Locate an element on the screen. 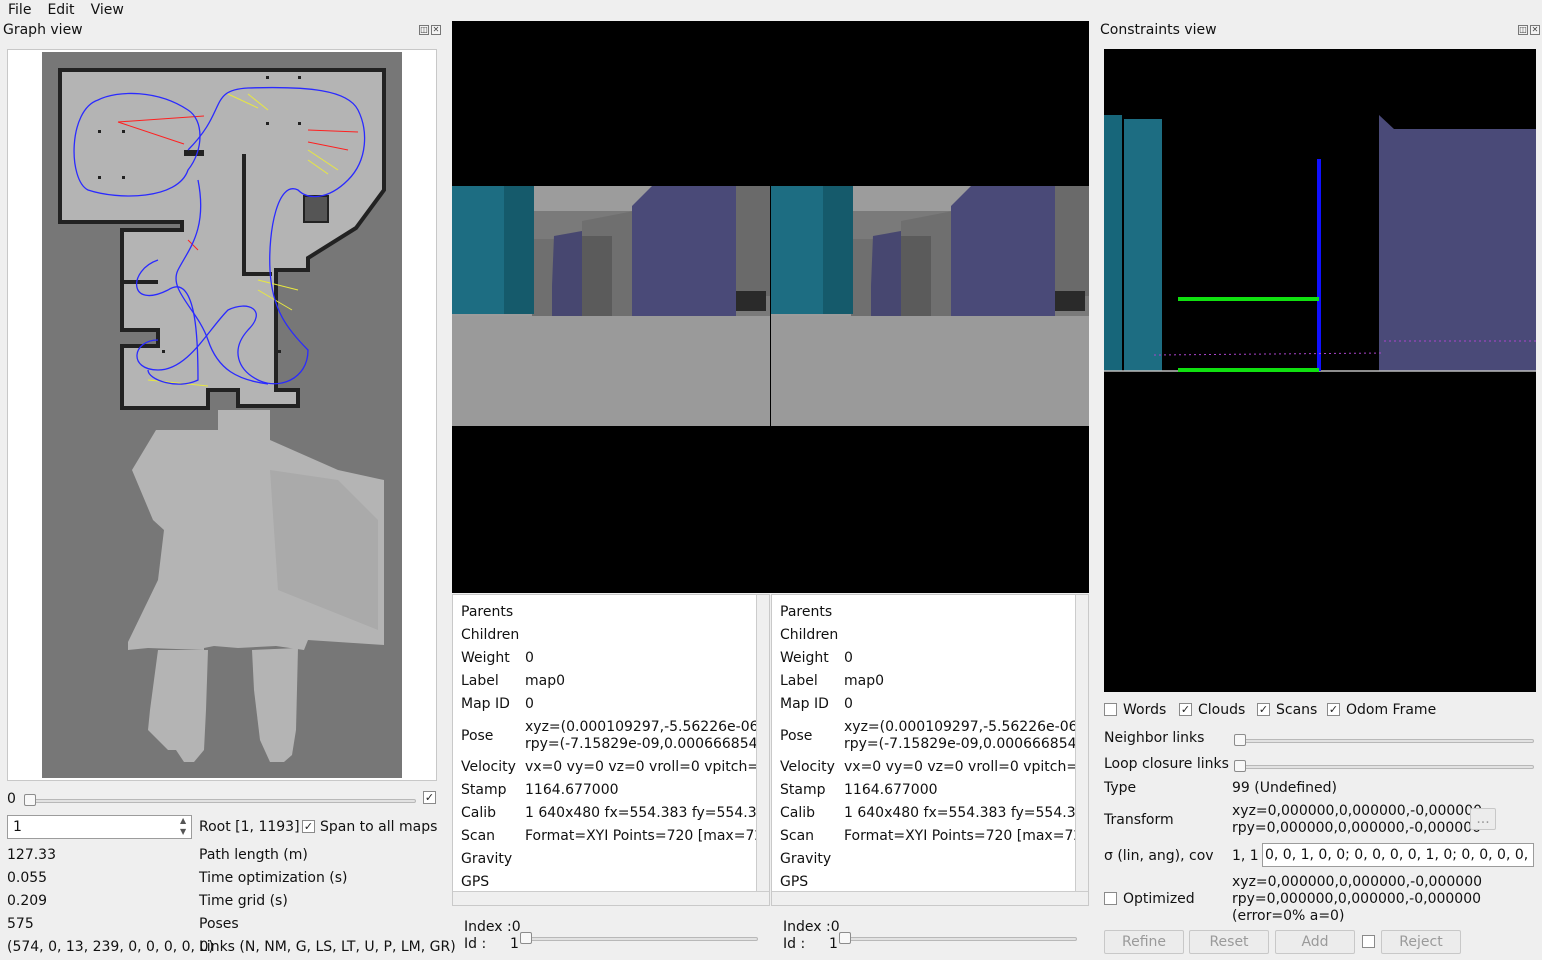 This screenshot has width=1542, height=960. graph-view-title: Graph view is located at coordinates (43, 30).